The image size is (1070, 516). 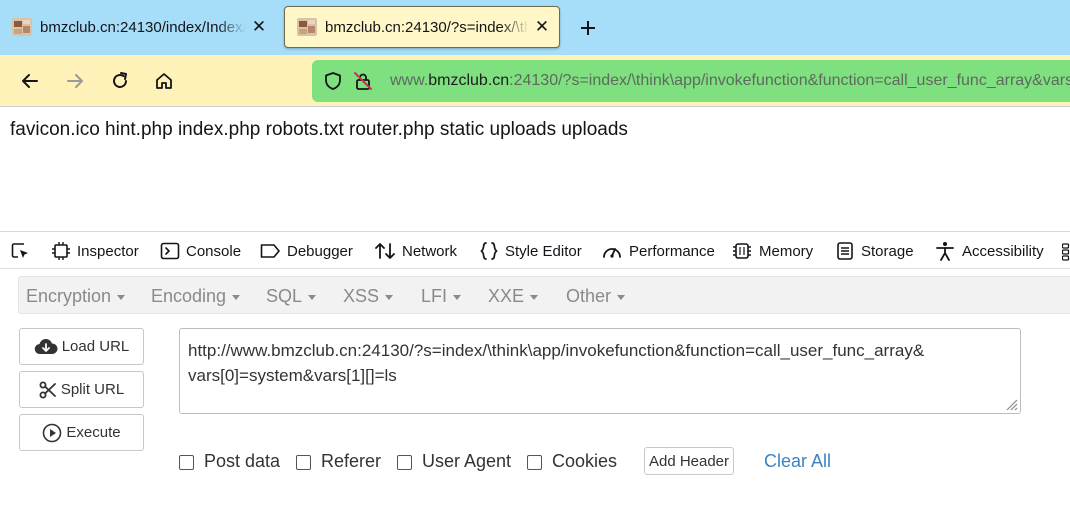 I want to click on tab-storage: Storage, so click(x=874, y=251).